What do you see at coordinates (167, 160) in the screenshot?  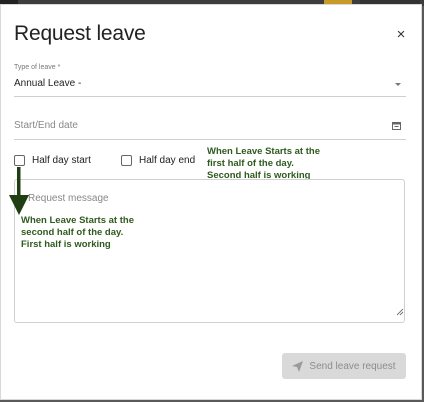 I see `half-day-end-label: Half day end` at bounding box center [167, 160].